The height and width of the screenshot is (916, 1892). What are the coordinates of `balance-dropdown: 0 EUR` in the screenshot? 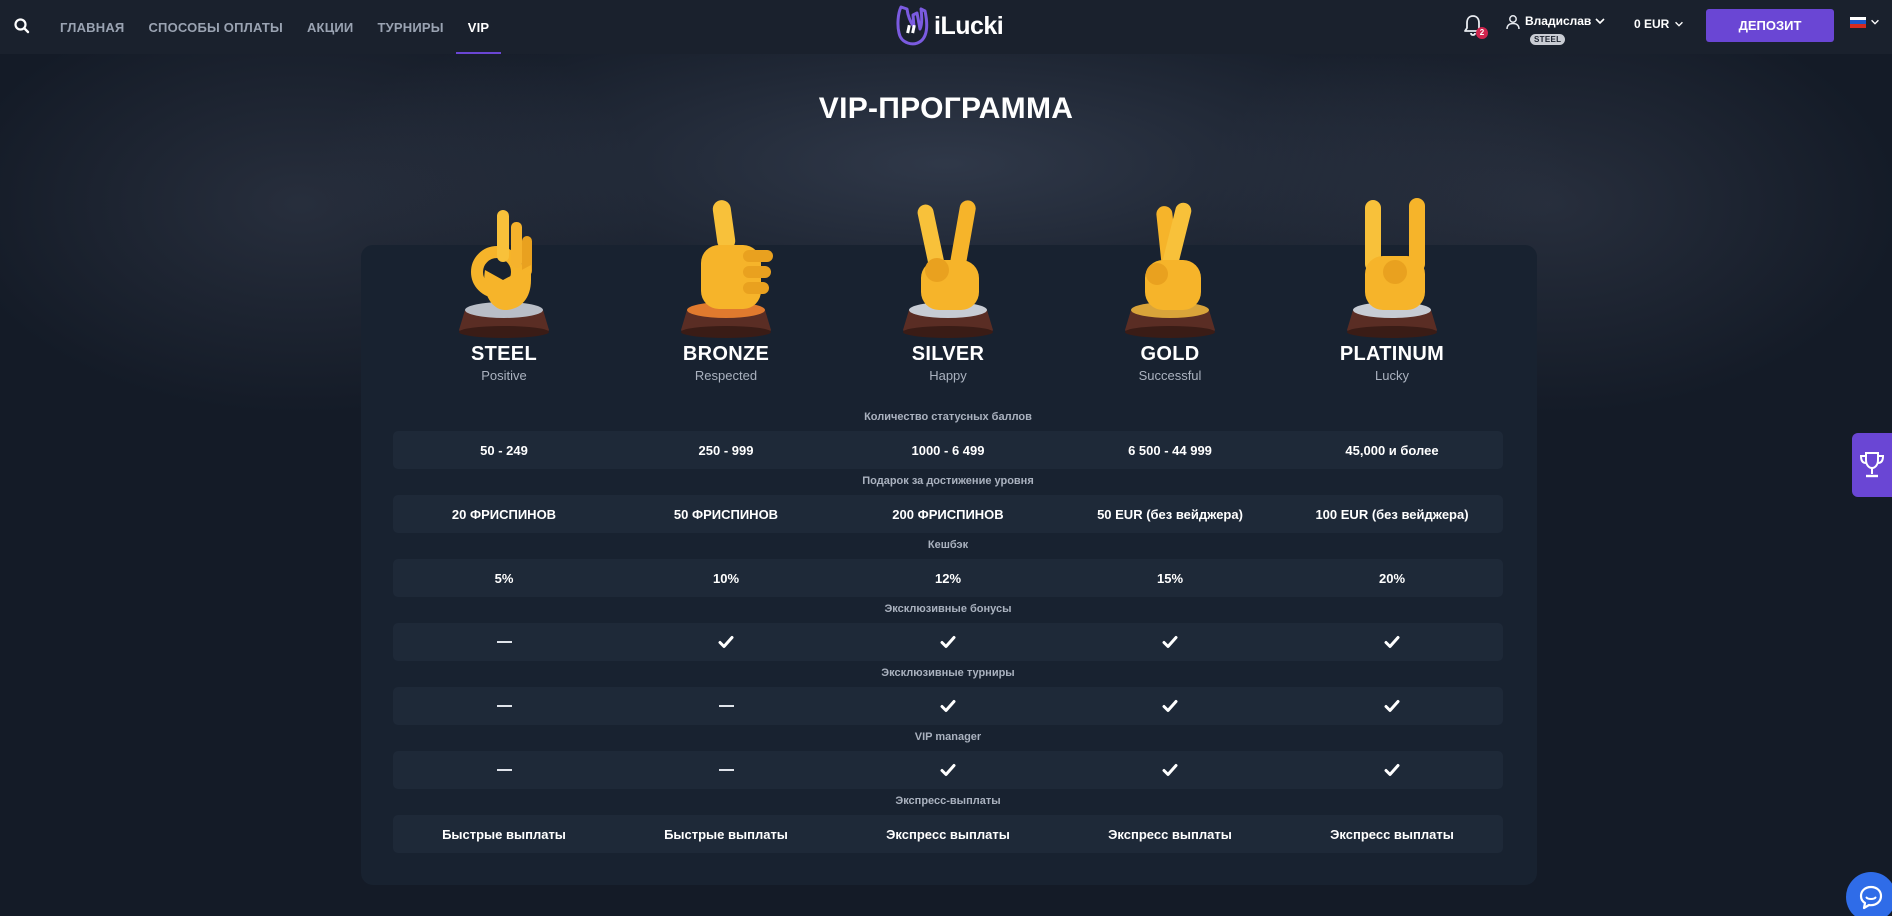 It's located at (1659, 24).